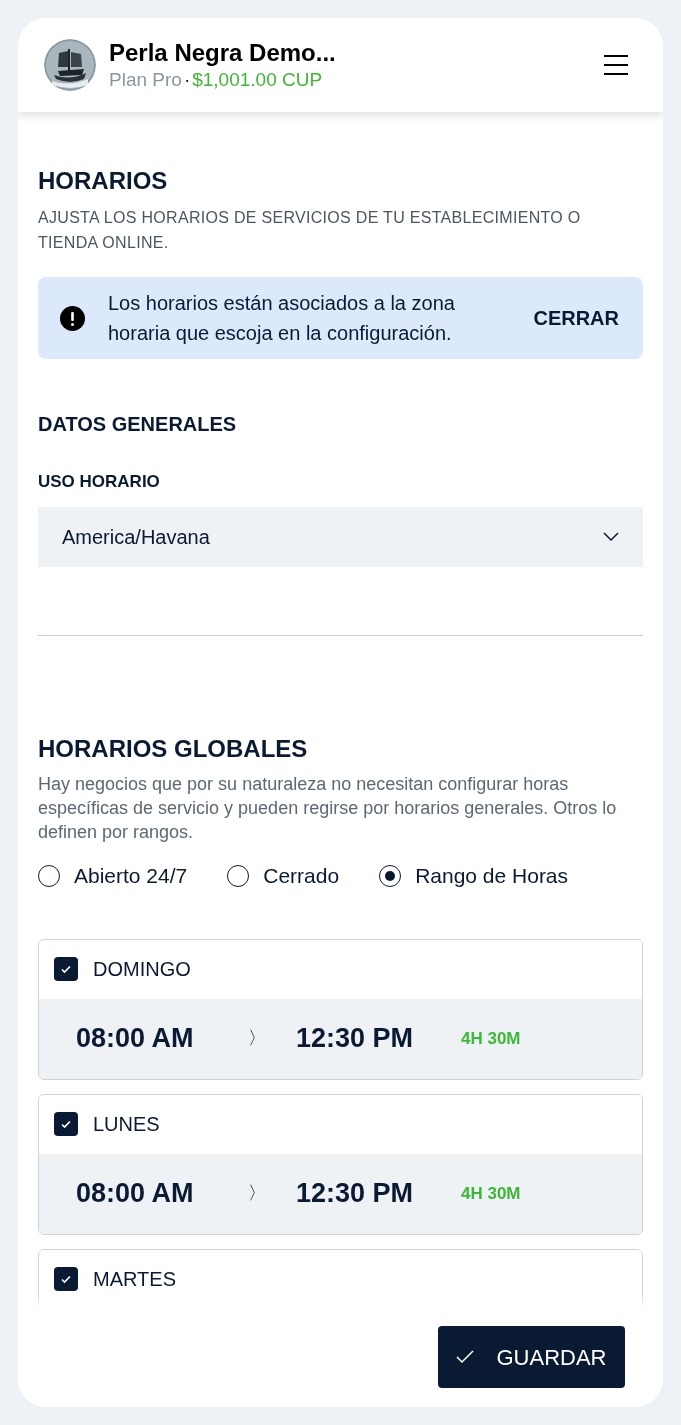 This screenshot has height=1425, width=681. What do you see at coordinates (328, 808) in the screenshot?
I see `section-description: Hay negocios que por su naturaleza no necesitan configurar horas específicas de servicio y pueden regirse por horarios generales. Otros lo definen por rangos.` at bounding box center [328, 808].